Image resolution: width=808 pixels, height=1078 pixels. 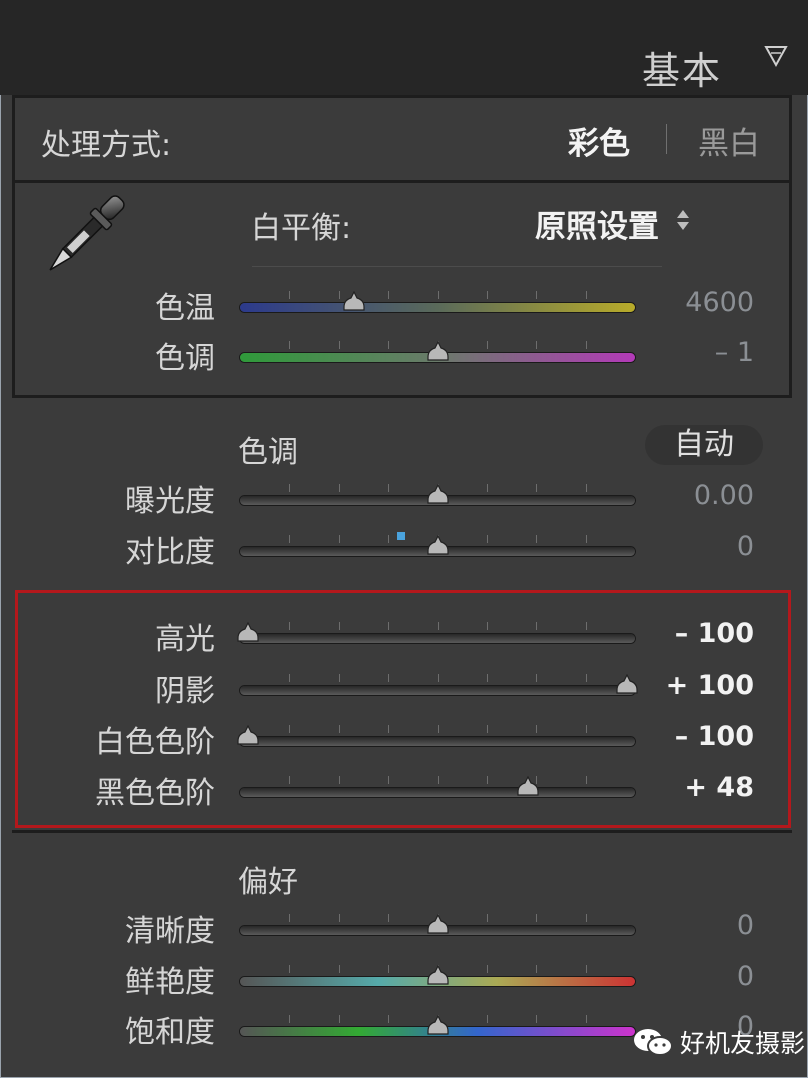 What do you see at coordinates (599, 140) in the screenshot?
I see `treatment-color-option: 彩色` at bounding box center [599, 140].